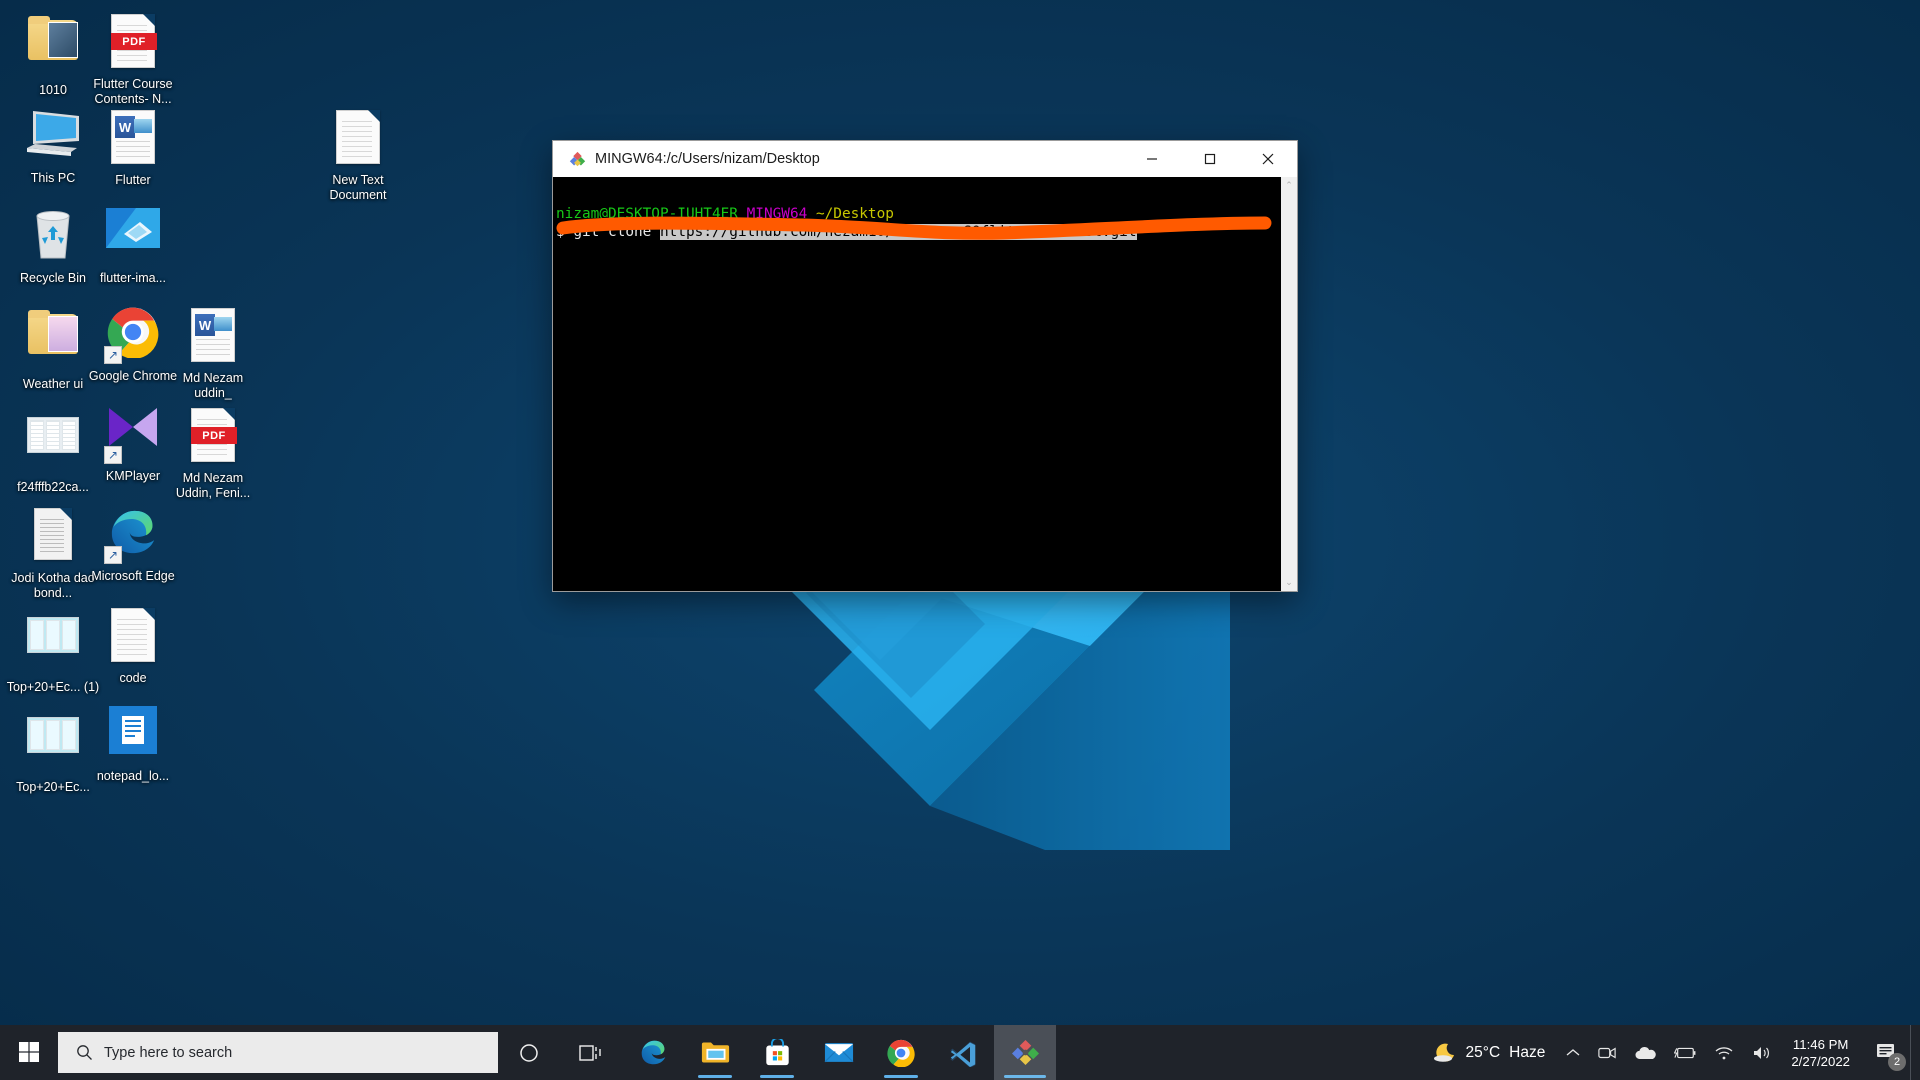 Image resolution: width=1920 pixels, height=1080 pixels. What do you see at coordinates (133, 646) in the screenshot?
I see `desktop-icon: code` at bounding box center [133, 646].